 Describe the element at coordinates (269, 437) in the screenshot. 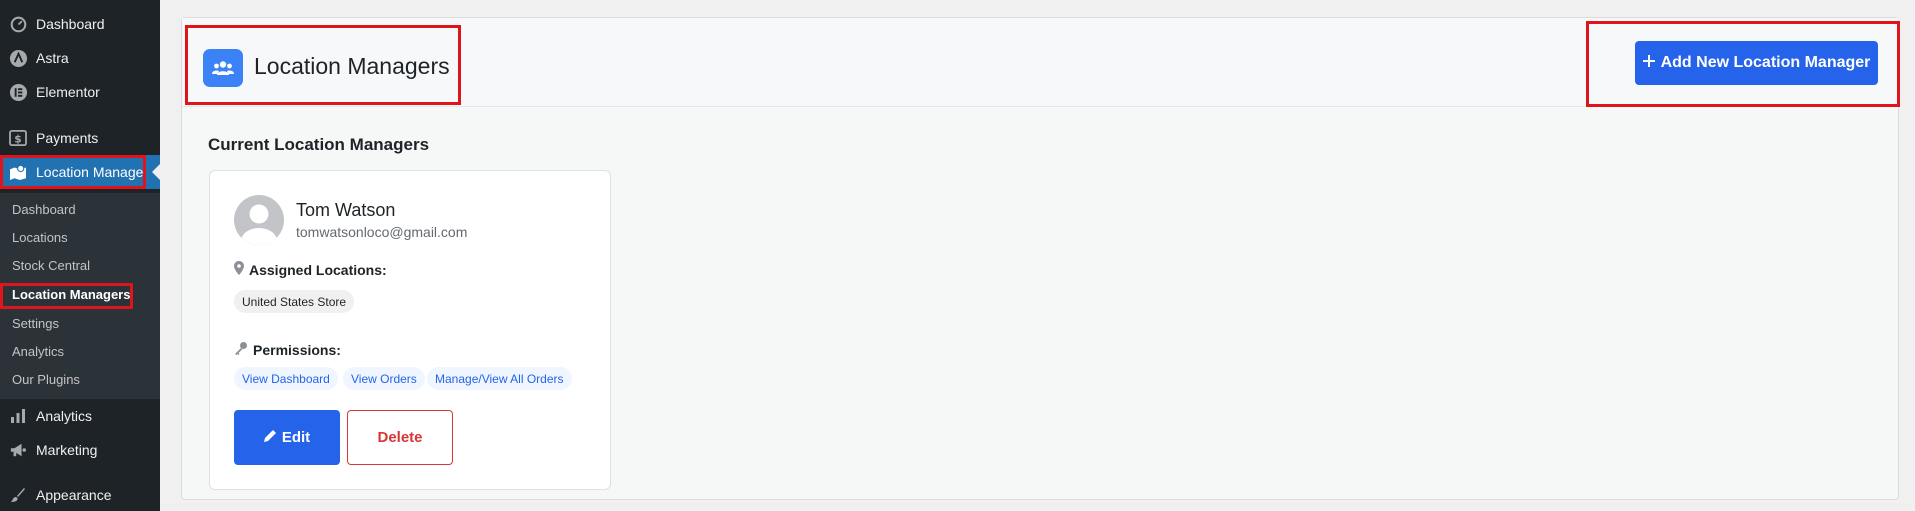

I see `pencil-icon` at that location.